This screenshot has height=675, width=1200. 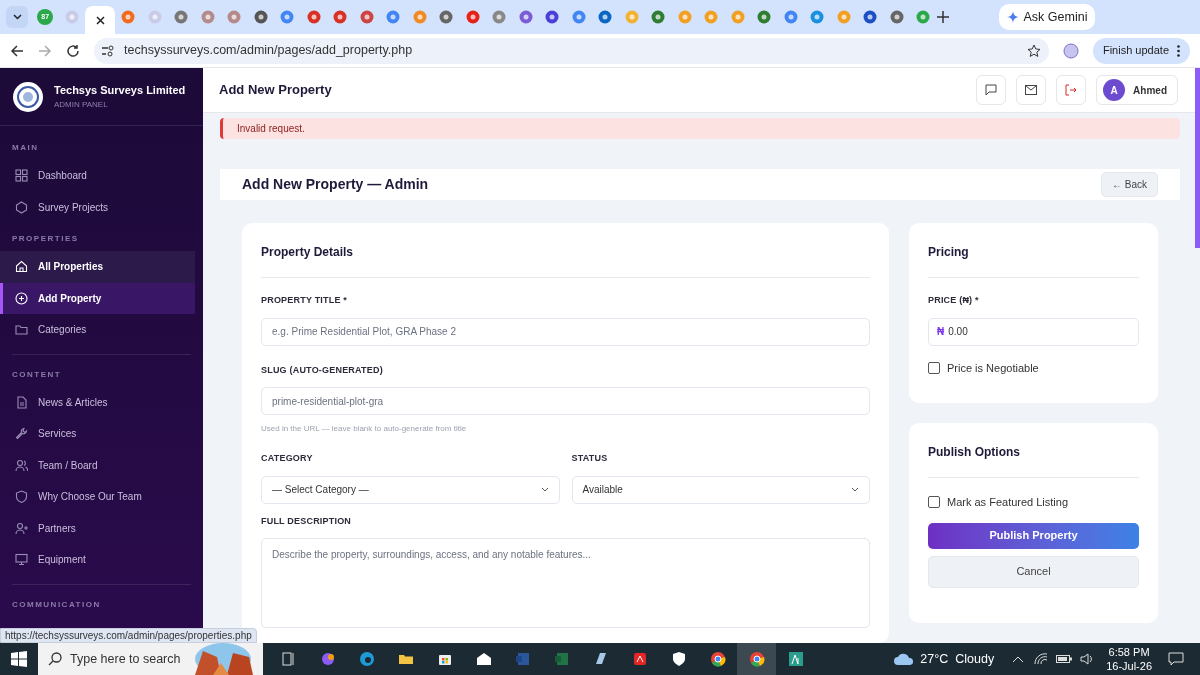 I want to click on chart-app-icon, so click(x=795, y=659).